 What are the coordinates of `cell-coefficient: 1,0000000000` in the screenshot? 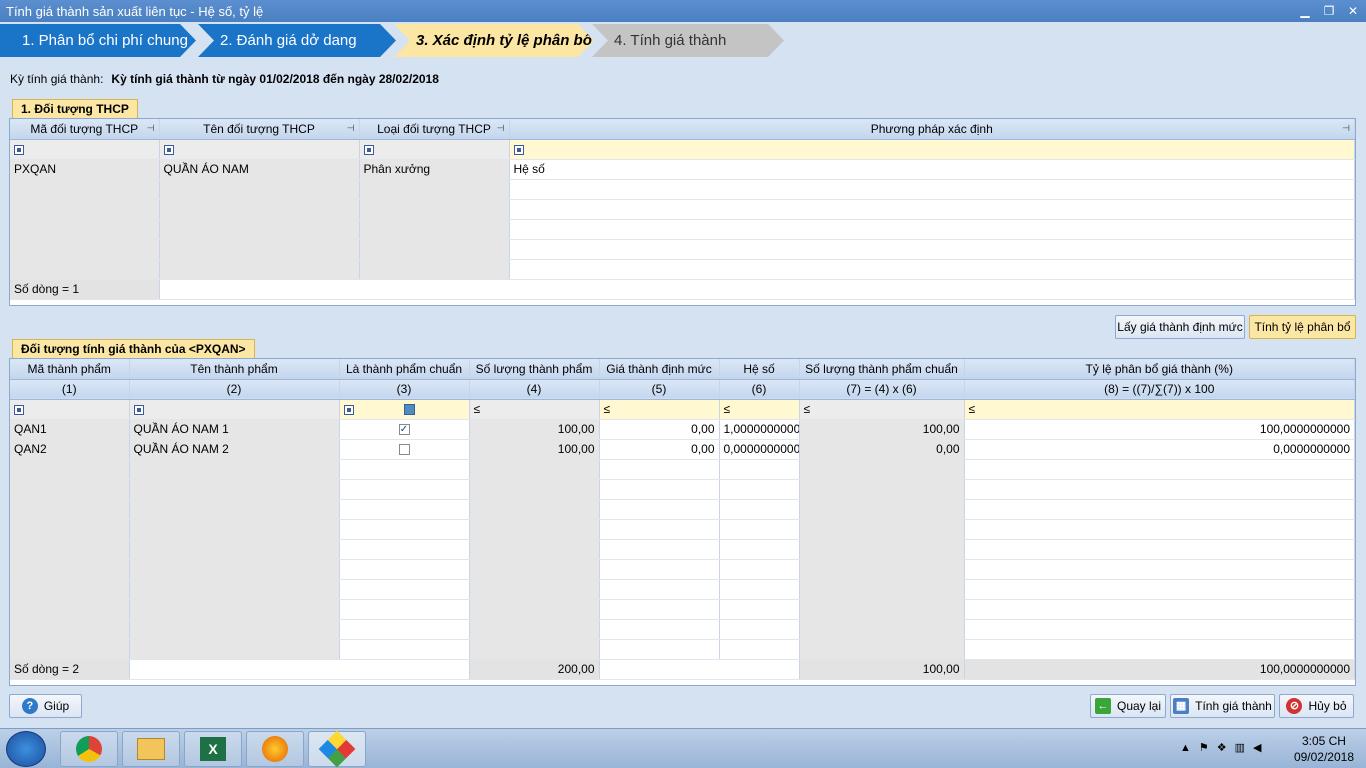 It's located at (759, 429).